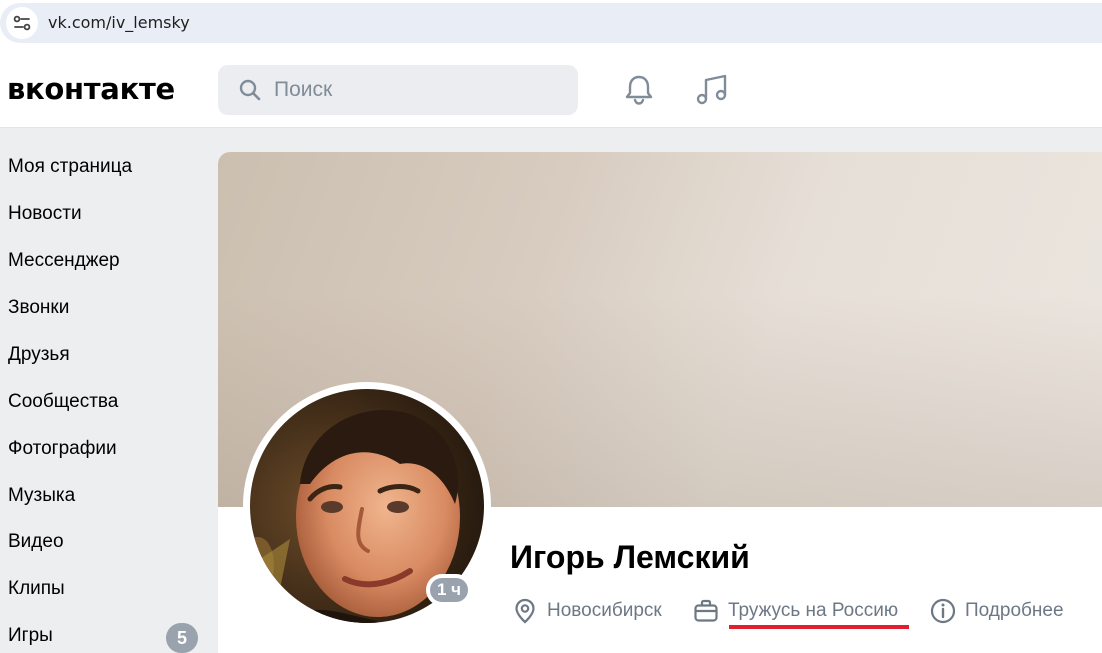 Image resolution: width=1102 pixels, height=653 pixels. Describe the element at coordinates (63, 406) in the screenshot. I see `sidebar-item-communities: Сообщества` at that location.